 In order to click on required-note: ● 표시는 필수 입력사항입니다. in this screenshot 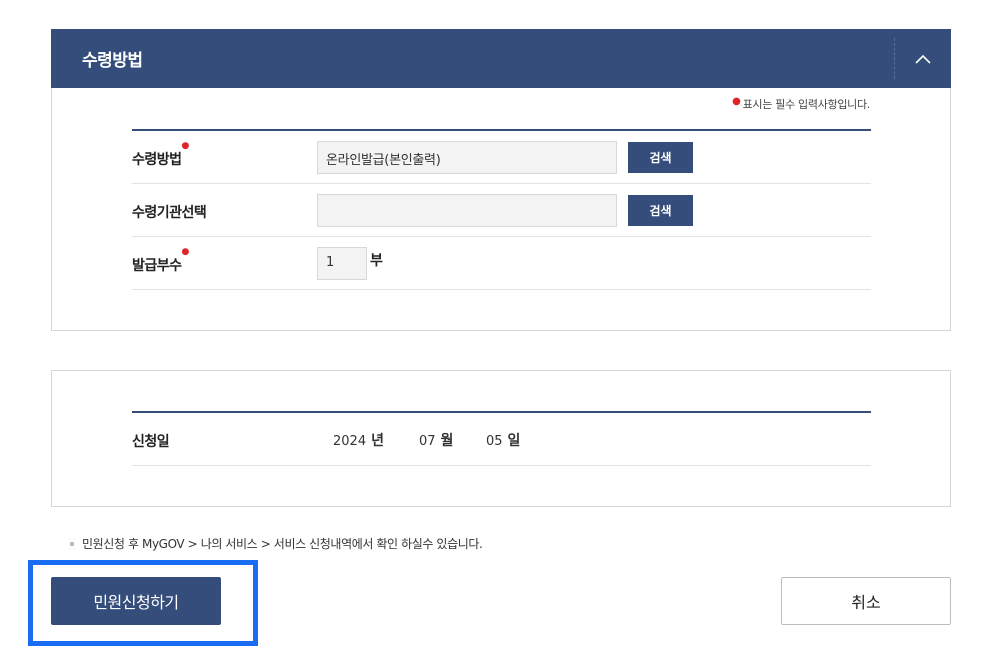, I will do `click(801, 104)`.